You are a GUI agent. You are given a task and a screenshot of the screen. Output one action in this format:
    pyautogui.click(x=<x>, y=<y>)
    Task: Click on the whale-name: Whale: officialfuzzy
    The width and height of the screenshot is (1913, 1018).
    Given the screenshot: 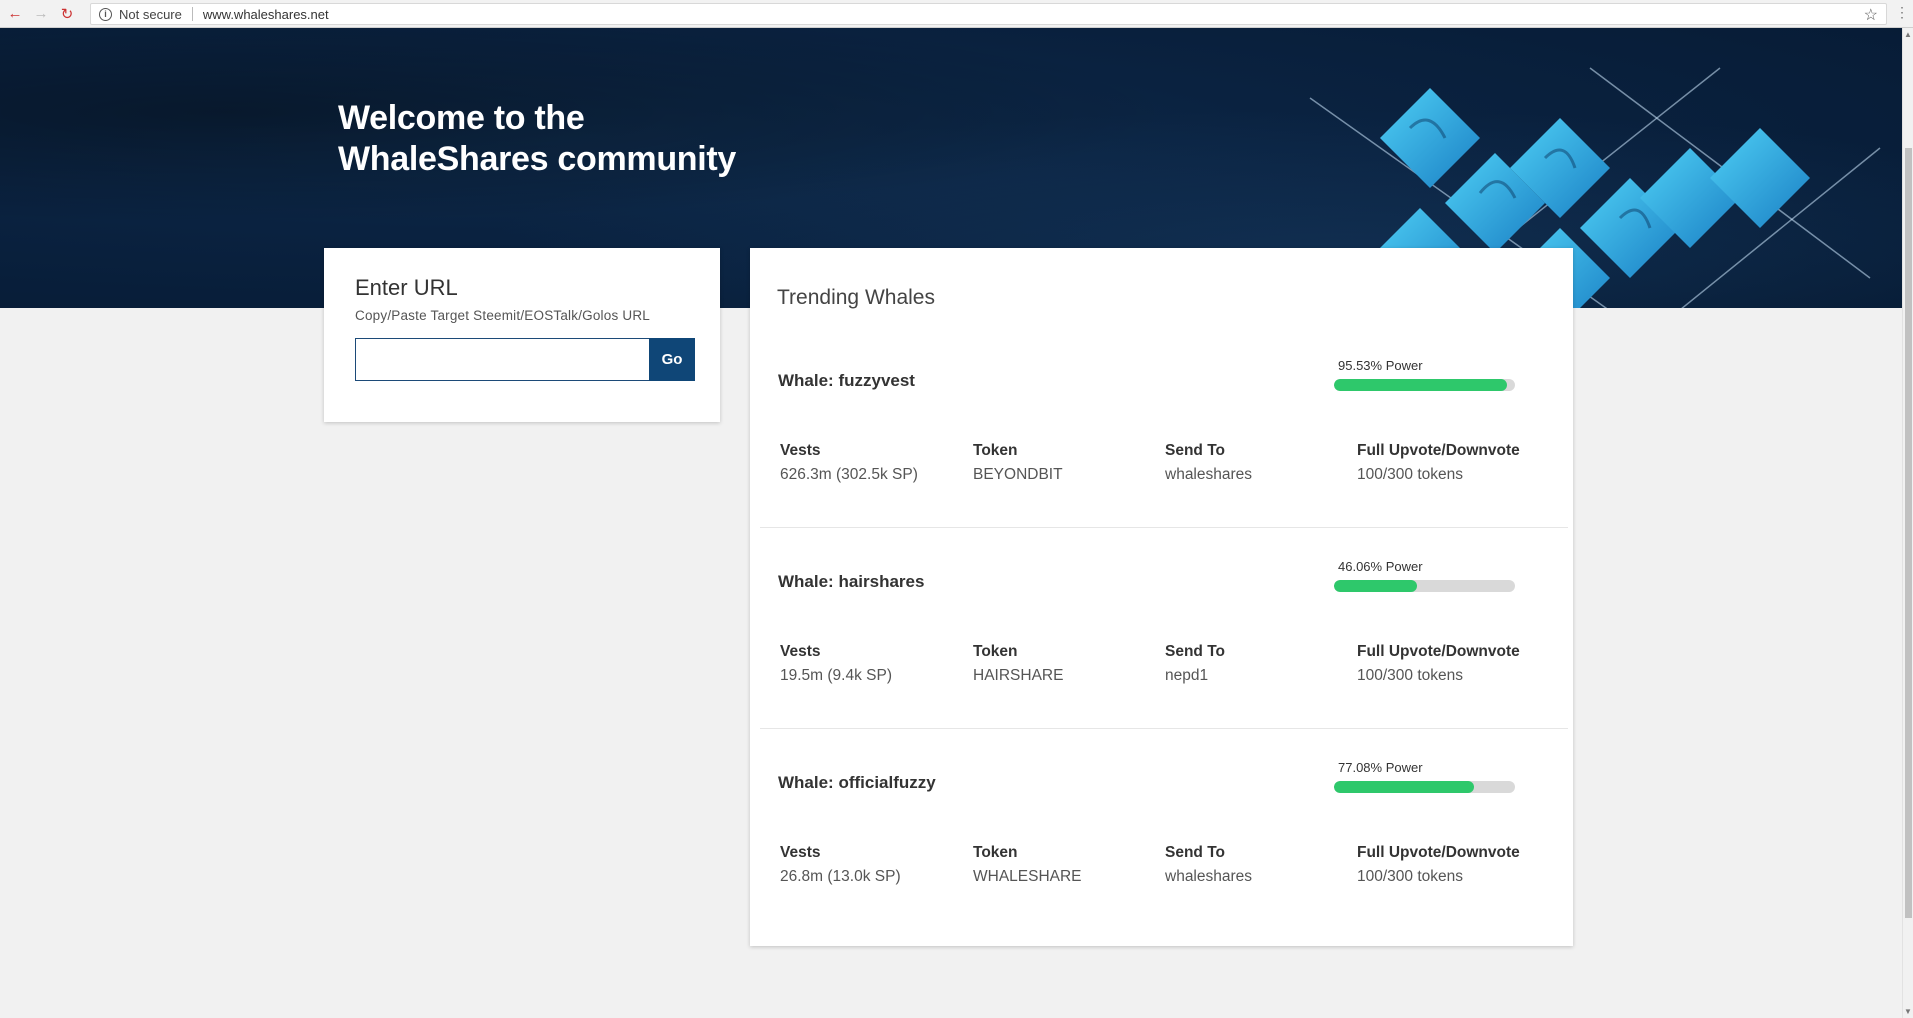 What is the action you would take?
    pyautogui.click(x=857, y=782)
    